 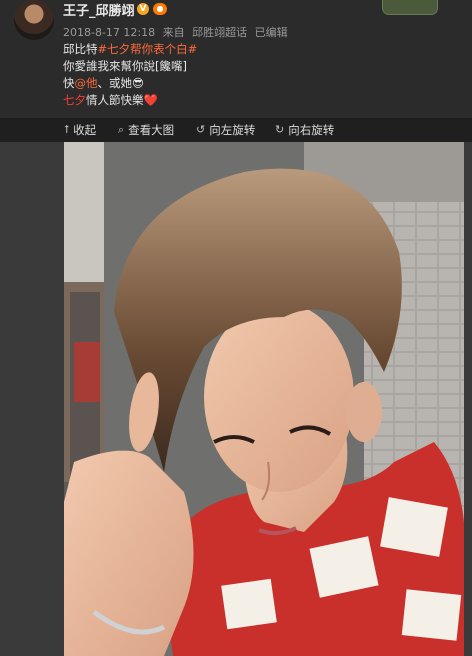 What do you see at coordinates (410, 7) in the screenshot?
I see `profile-thumbnail` at bounding box center [410, 7].